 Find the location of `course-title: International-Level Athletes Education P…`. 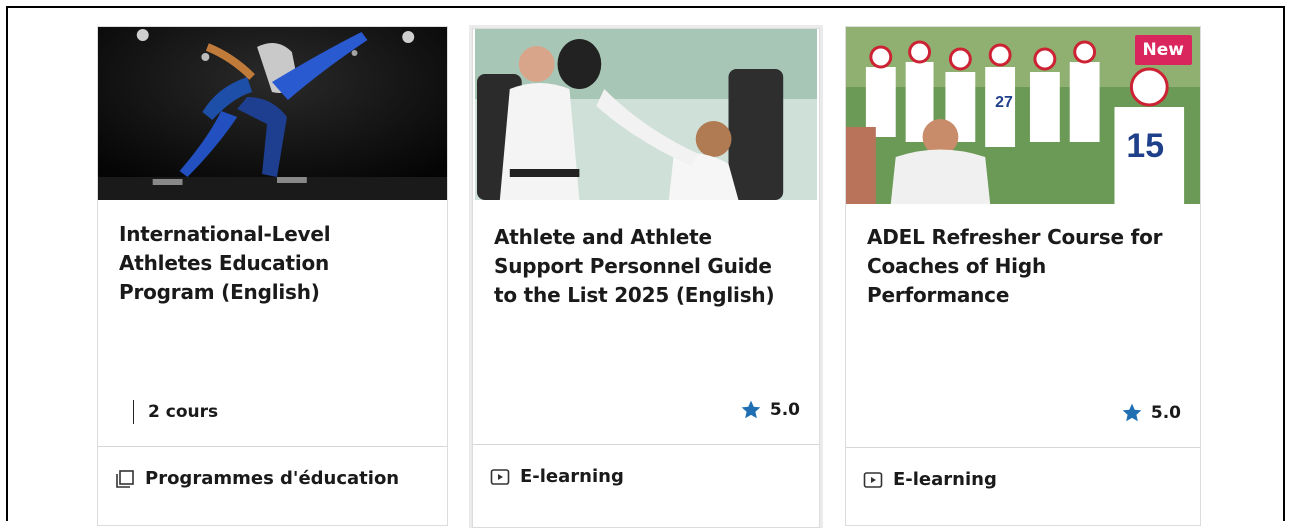

course-title: International-Level Athletes Education P… is located at coordinates (274, 263).